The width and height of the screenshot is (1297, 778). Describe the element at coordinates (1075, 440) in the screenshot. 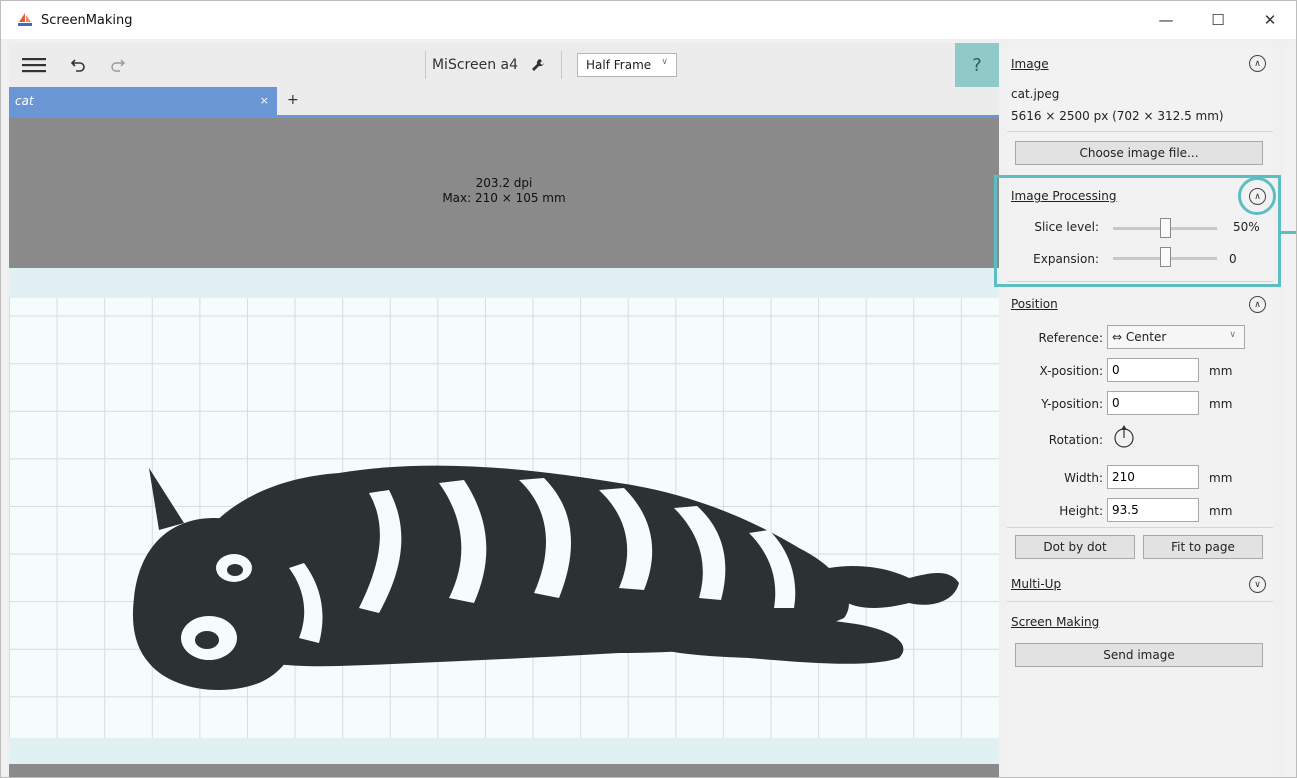

I see `rotation-label: Rotation:` at that location.